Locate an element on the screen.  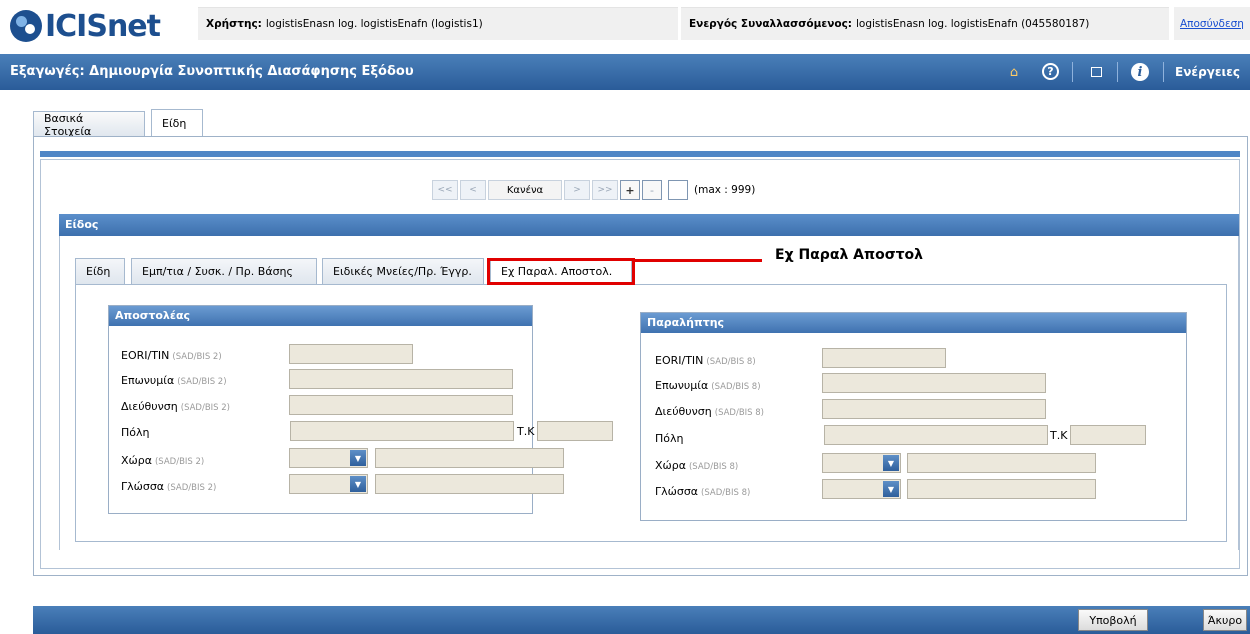
tab-item-packages: Εμπ/τια / Συσκ. / Πρ. Βάσης is located at coordinates (224, 271).